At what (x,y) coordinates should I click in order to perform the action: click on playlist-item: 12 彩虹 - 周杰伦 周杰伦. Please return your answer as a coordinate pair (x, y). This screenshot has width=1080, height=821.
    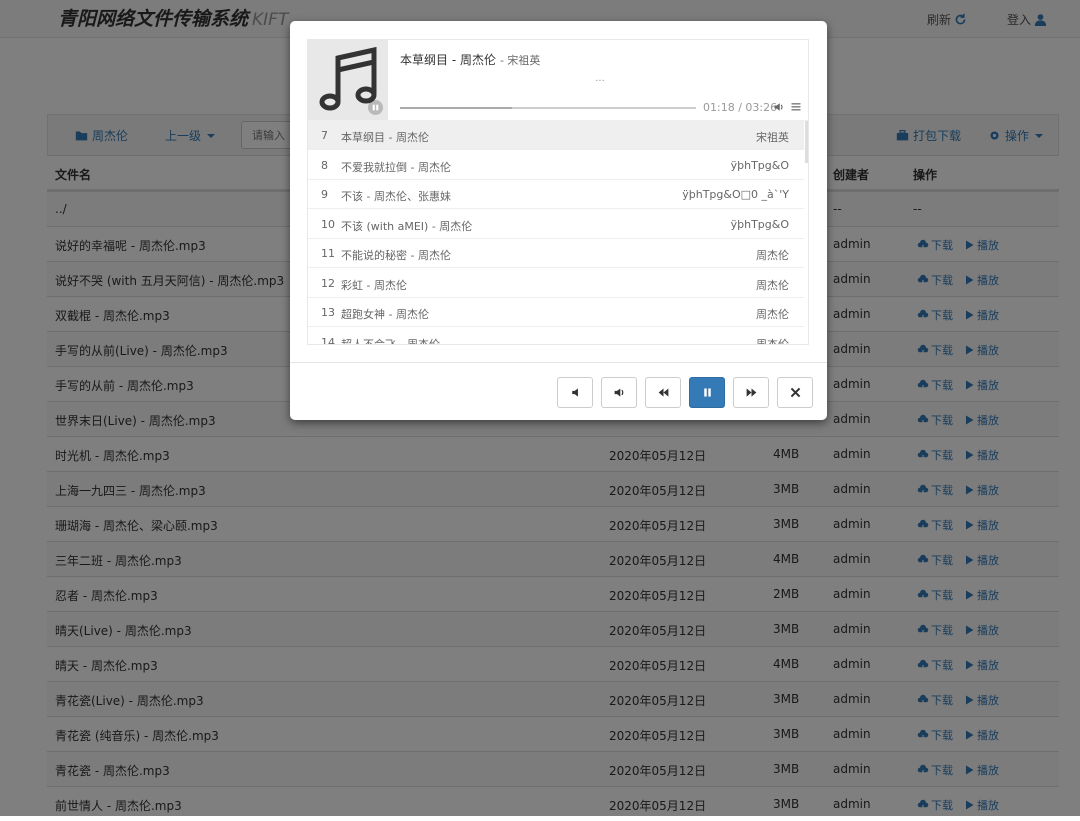
    Looking at the image, I should click on (556, 283).